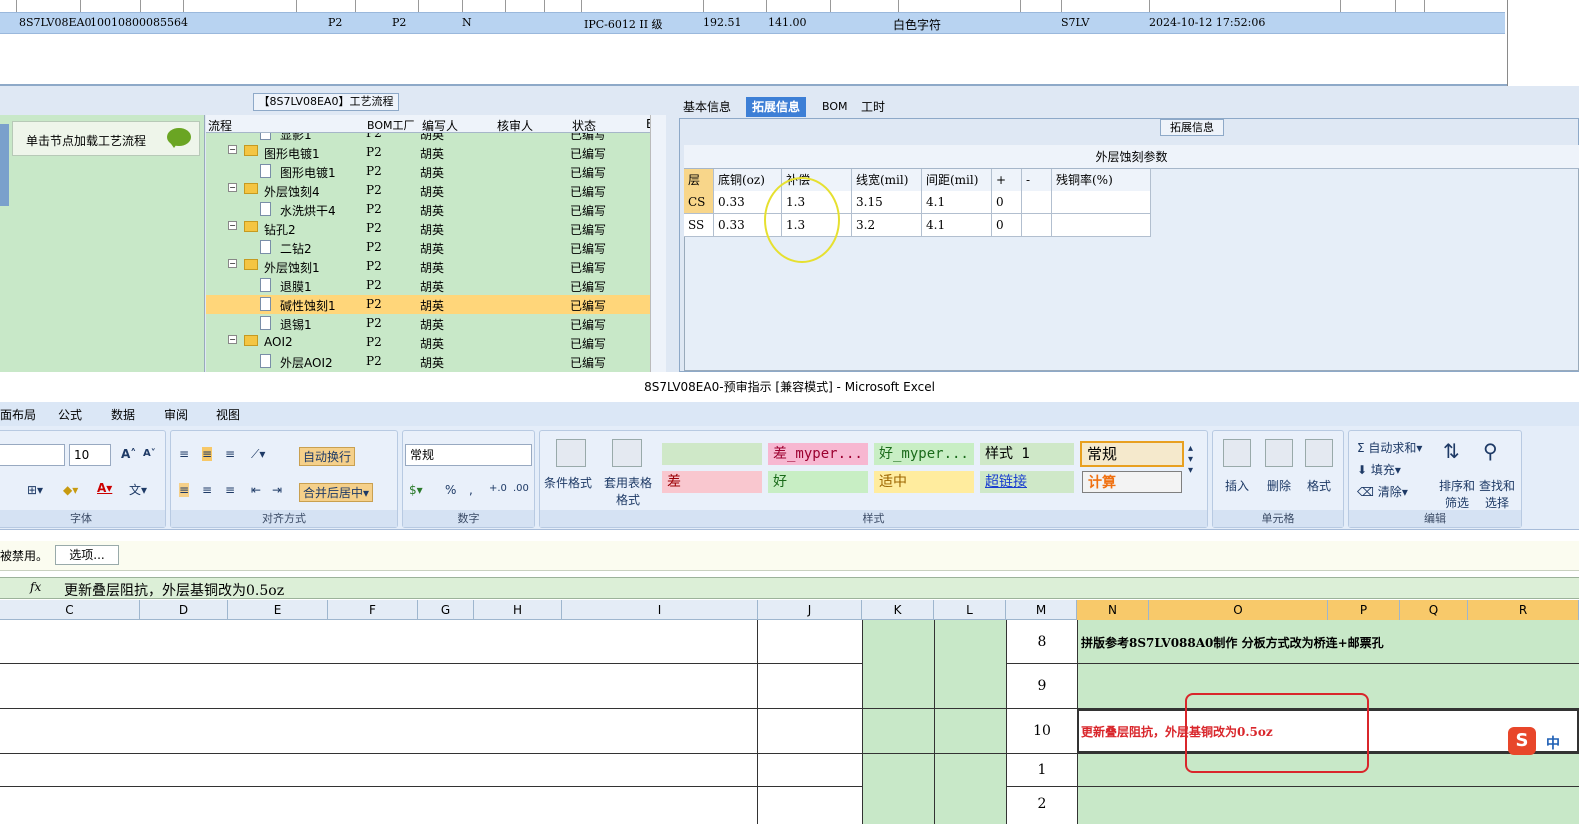 This screenshot has height=824, width=1579. Describe the element at coordinates (123, 414) in the screenshot. I see `menu-data: 数据` at that location.